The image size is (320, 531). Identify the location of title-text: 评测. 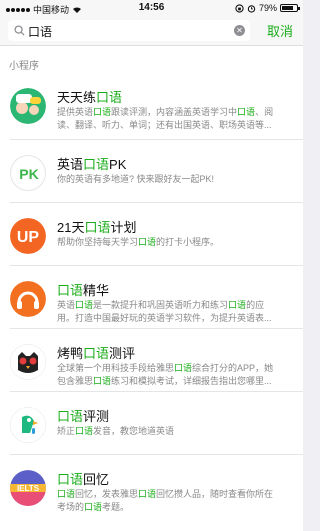
(96, 416).